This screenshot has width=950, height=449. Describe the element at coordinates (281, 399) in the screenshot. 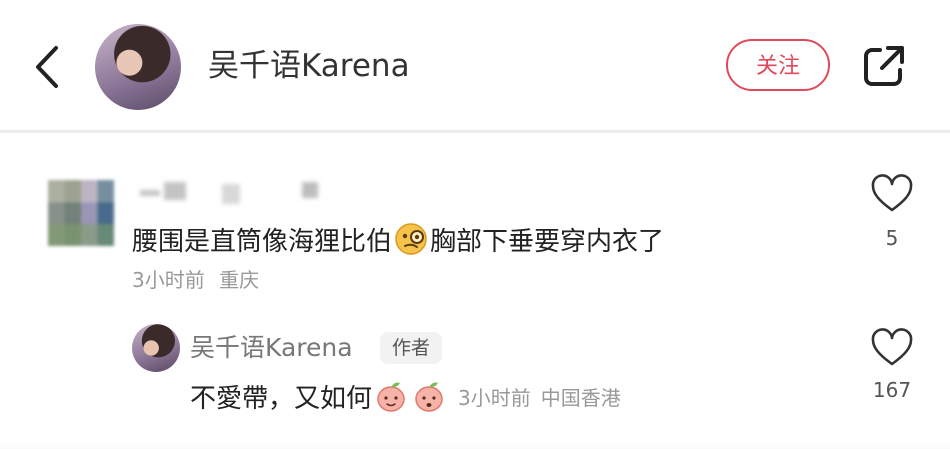

I see `reply-text-content: 不愛帶，又如何` at that location.